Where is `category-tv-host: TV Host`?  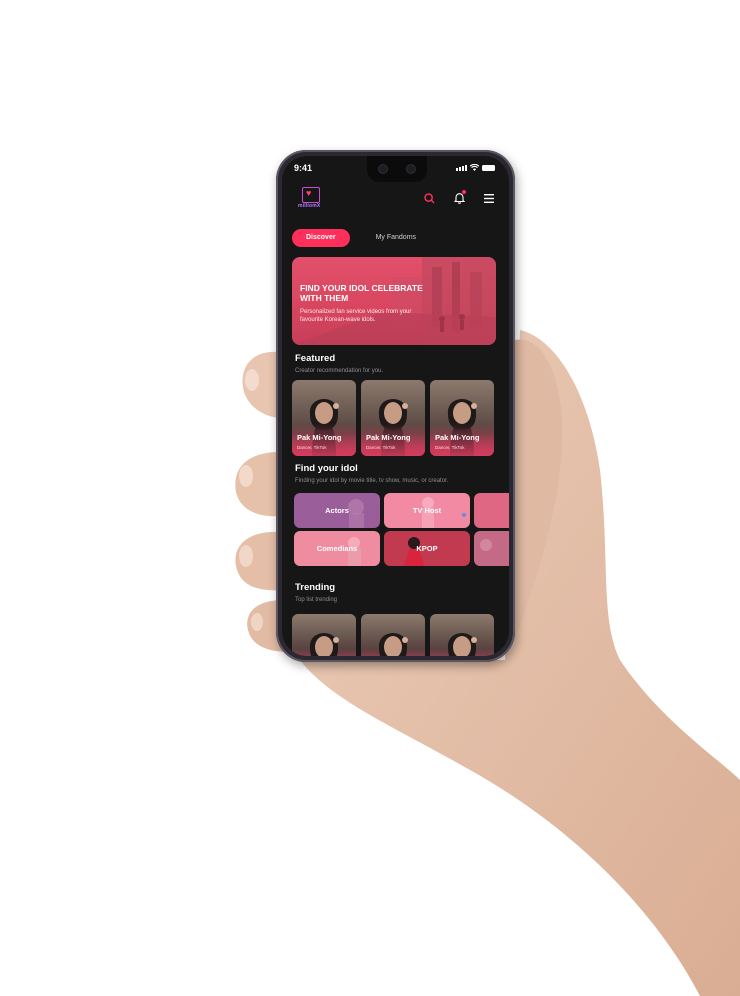 category-tv-host: TV Host is located at coordinates (427, 510).